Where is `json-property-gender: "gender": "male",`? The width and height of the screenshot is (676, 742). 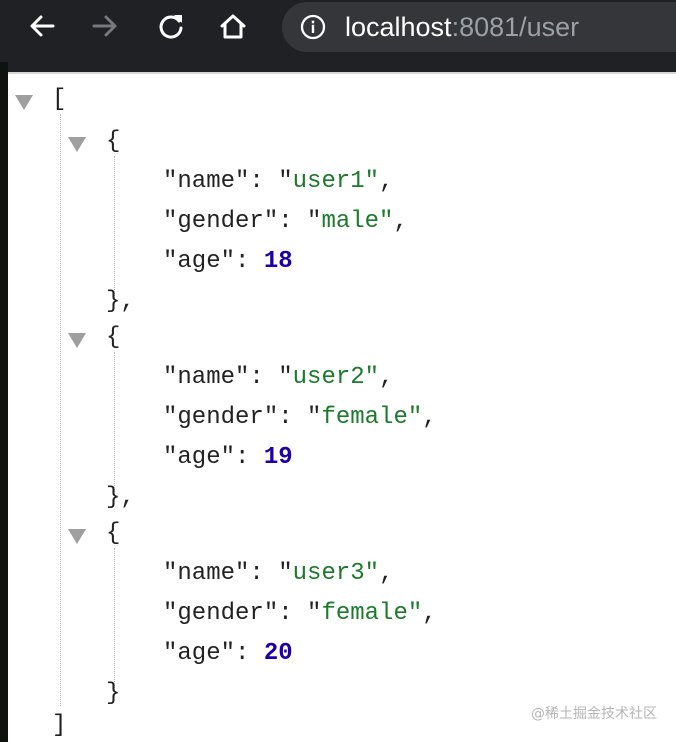
json-property-gender: "gender": "male", is located at coordinates (285, 221).